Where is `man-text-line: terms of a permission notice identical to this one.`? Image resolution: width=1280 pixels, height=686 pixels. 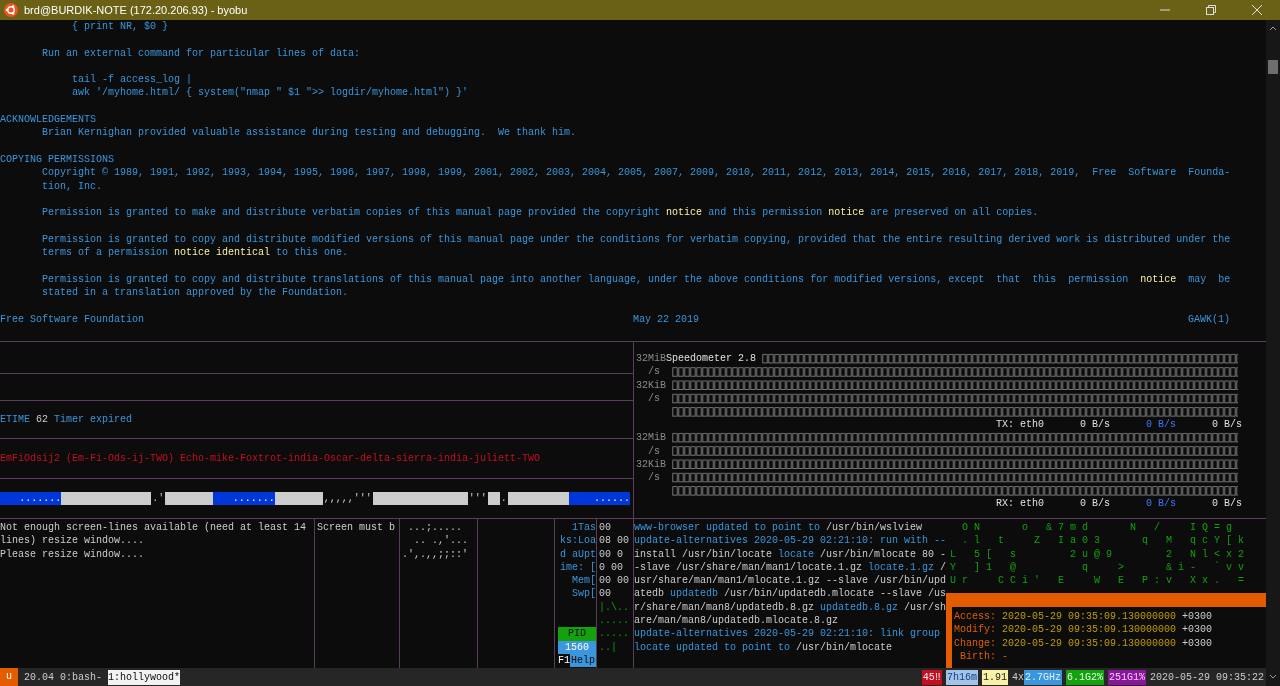
man-text-line: terms of a permission notice identical to this one. is located at coordinates (195, 253).